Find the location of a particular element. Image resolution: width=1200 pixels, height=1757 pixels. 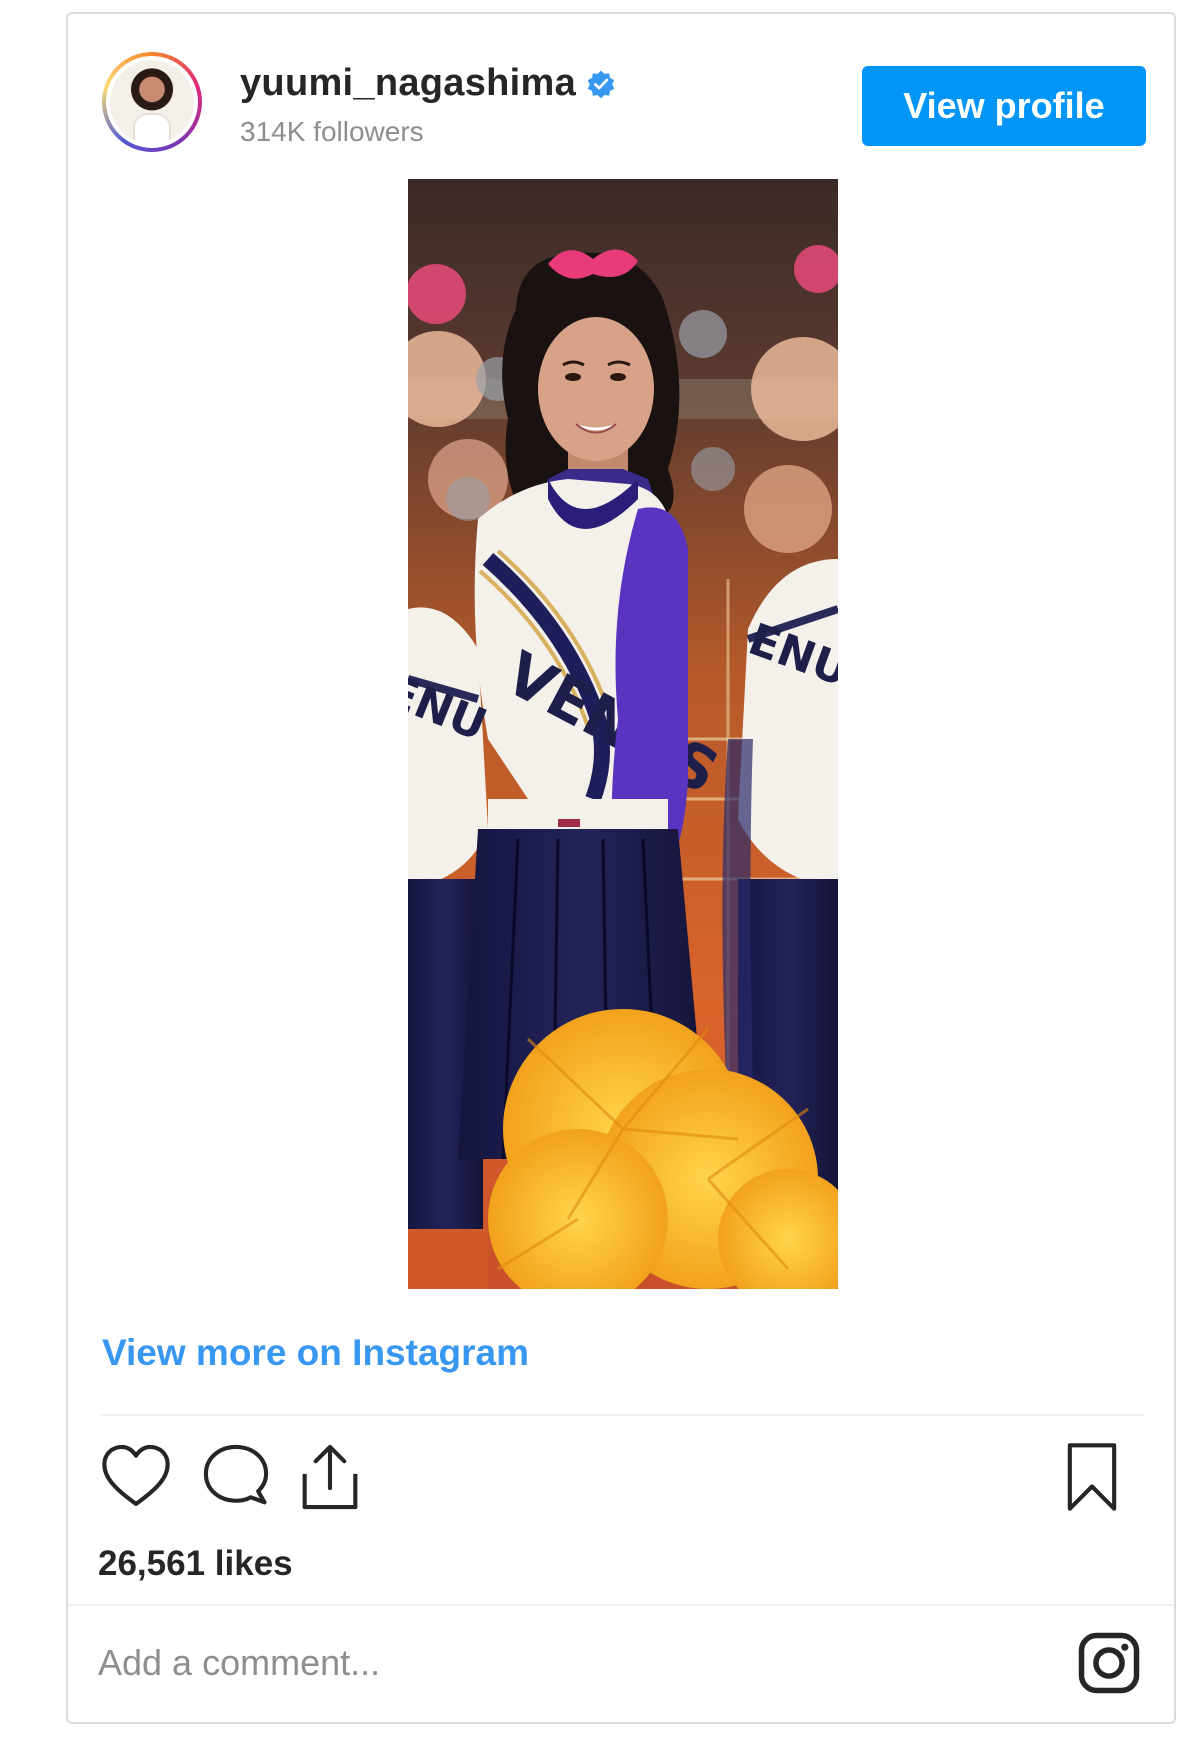

avatar-photo is located at coordinates (152, 102).